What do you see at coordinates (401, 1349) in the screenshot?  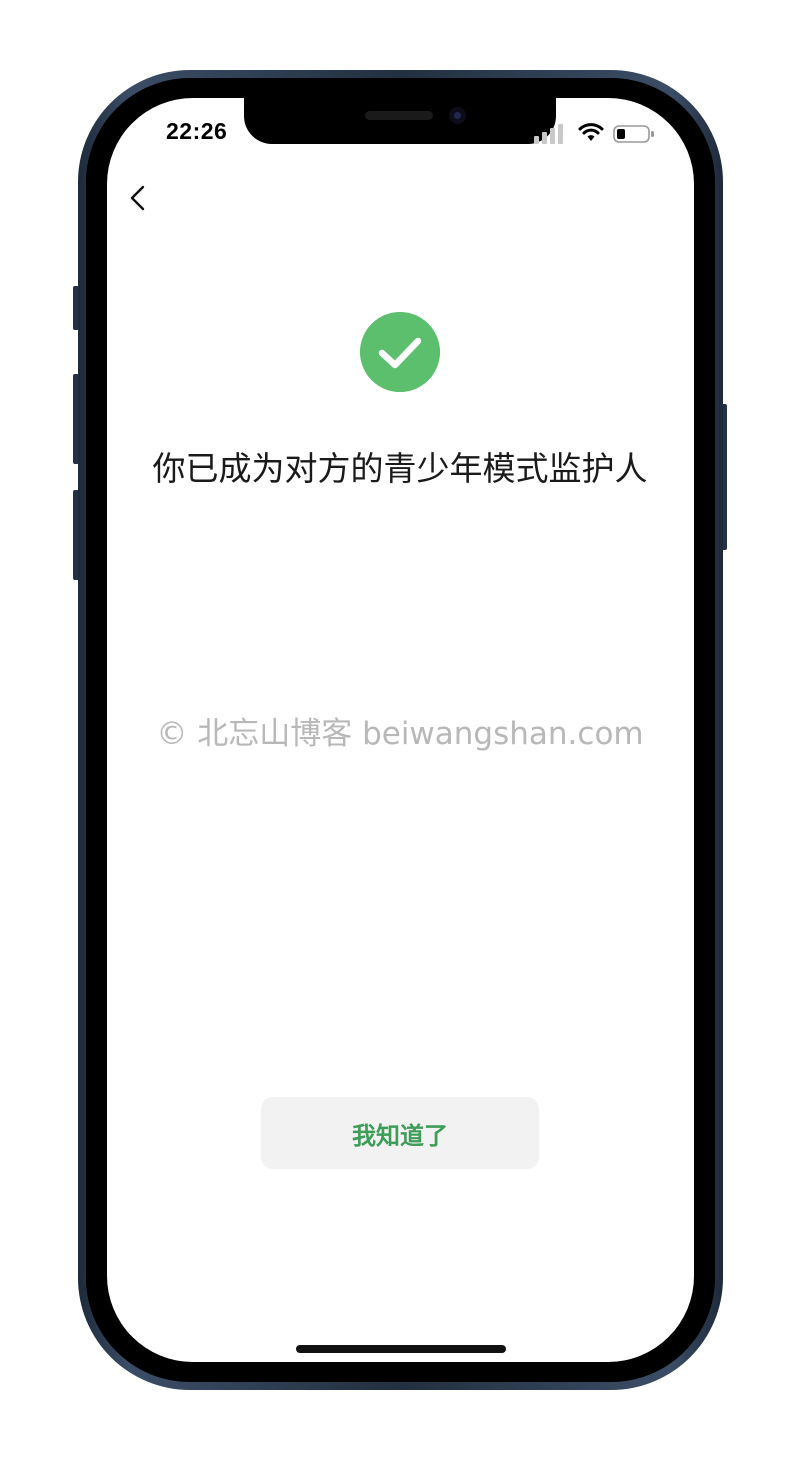 I see `home-indicator` at bounding box center [401, 1349].